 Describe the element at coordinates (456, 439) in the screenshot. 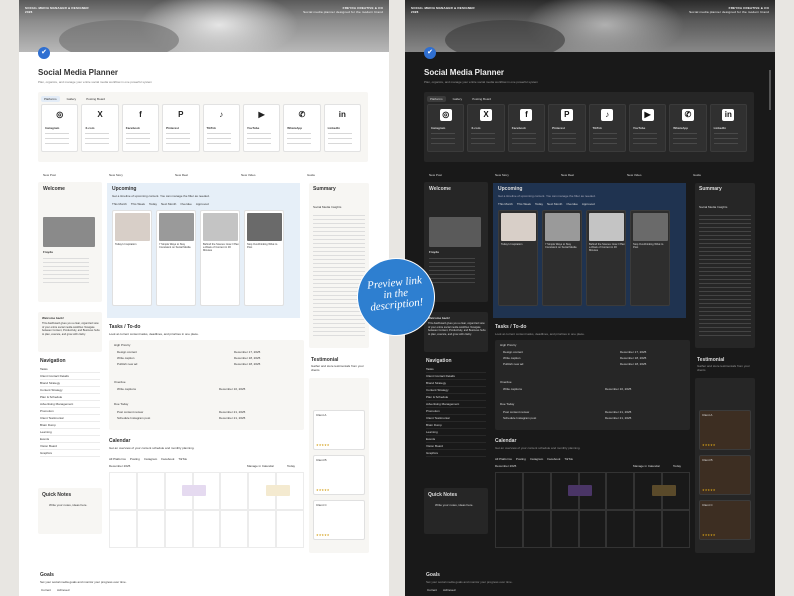

I see `nav-item: Events` at that location.